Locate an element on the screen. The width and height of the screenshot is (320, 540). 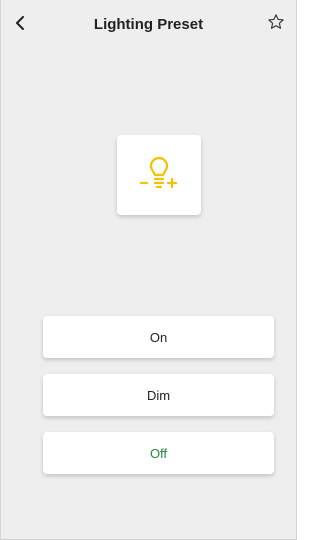
preset-on-label: On is located at coordinates (158, 337).